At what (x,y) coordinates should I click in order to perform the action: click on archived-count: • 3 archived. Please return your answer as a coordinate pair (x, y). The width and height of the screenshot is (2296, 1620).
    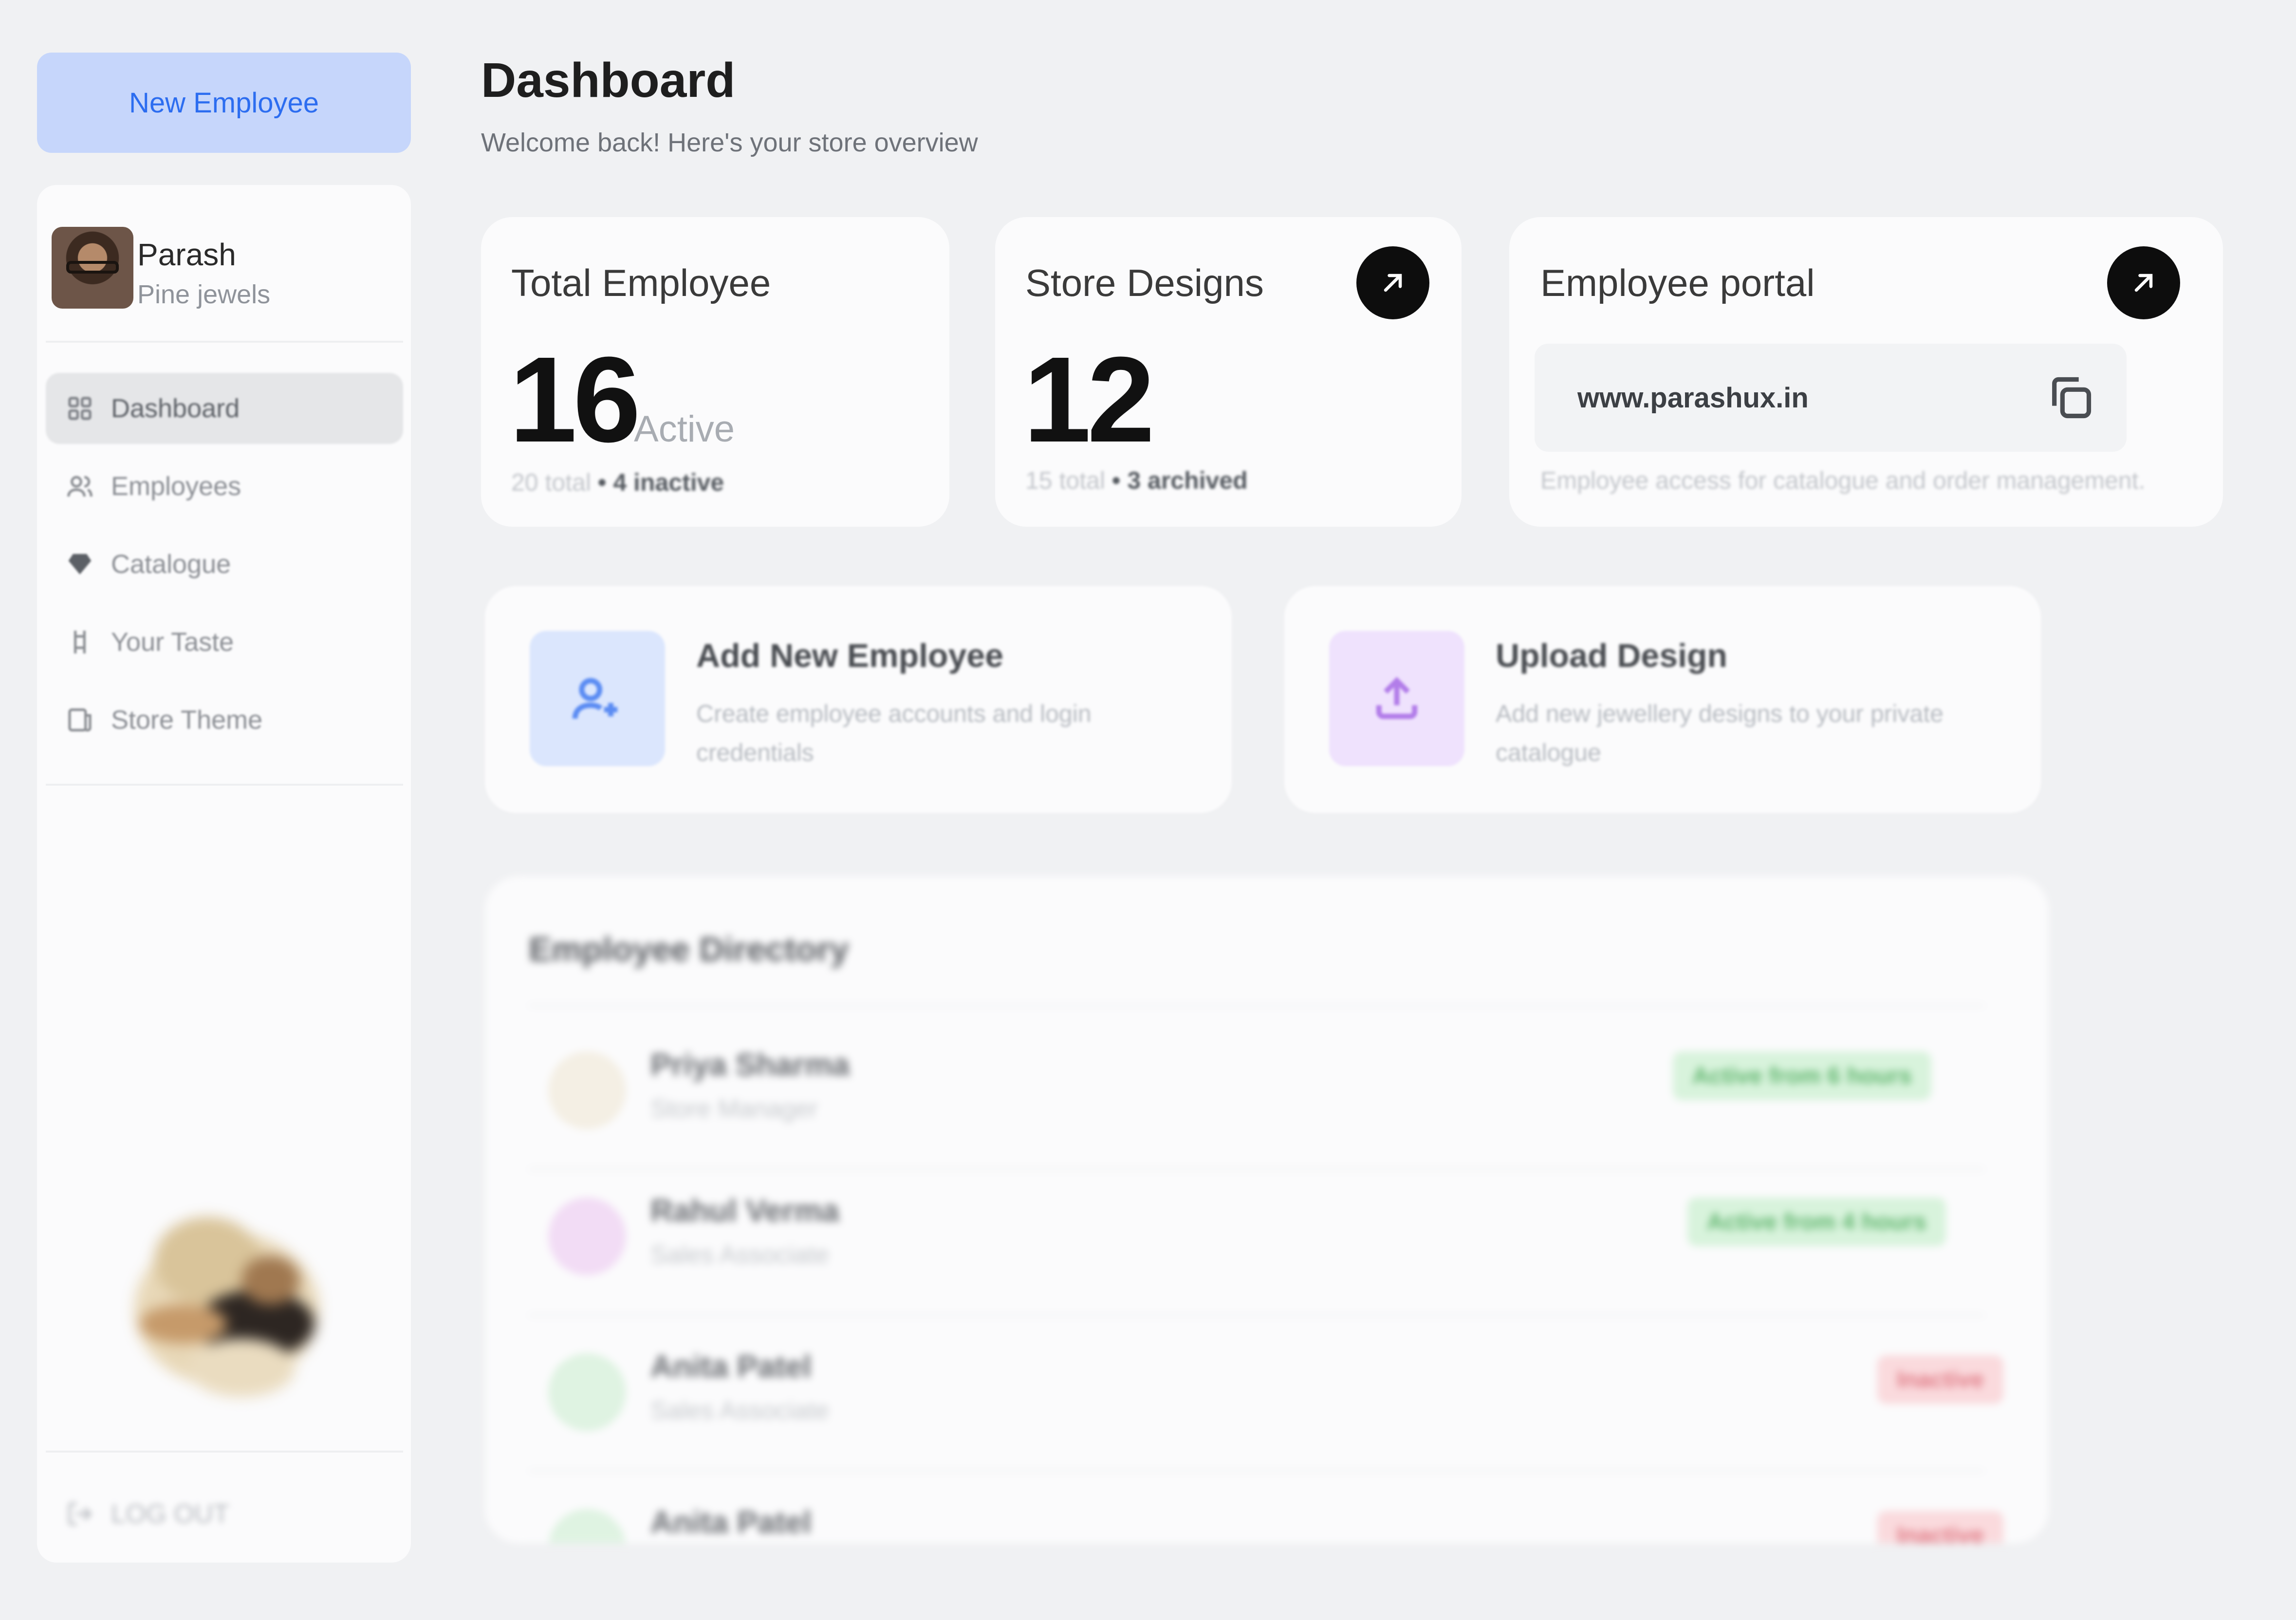
    Looking at the image, I should click on (1179, 481).